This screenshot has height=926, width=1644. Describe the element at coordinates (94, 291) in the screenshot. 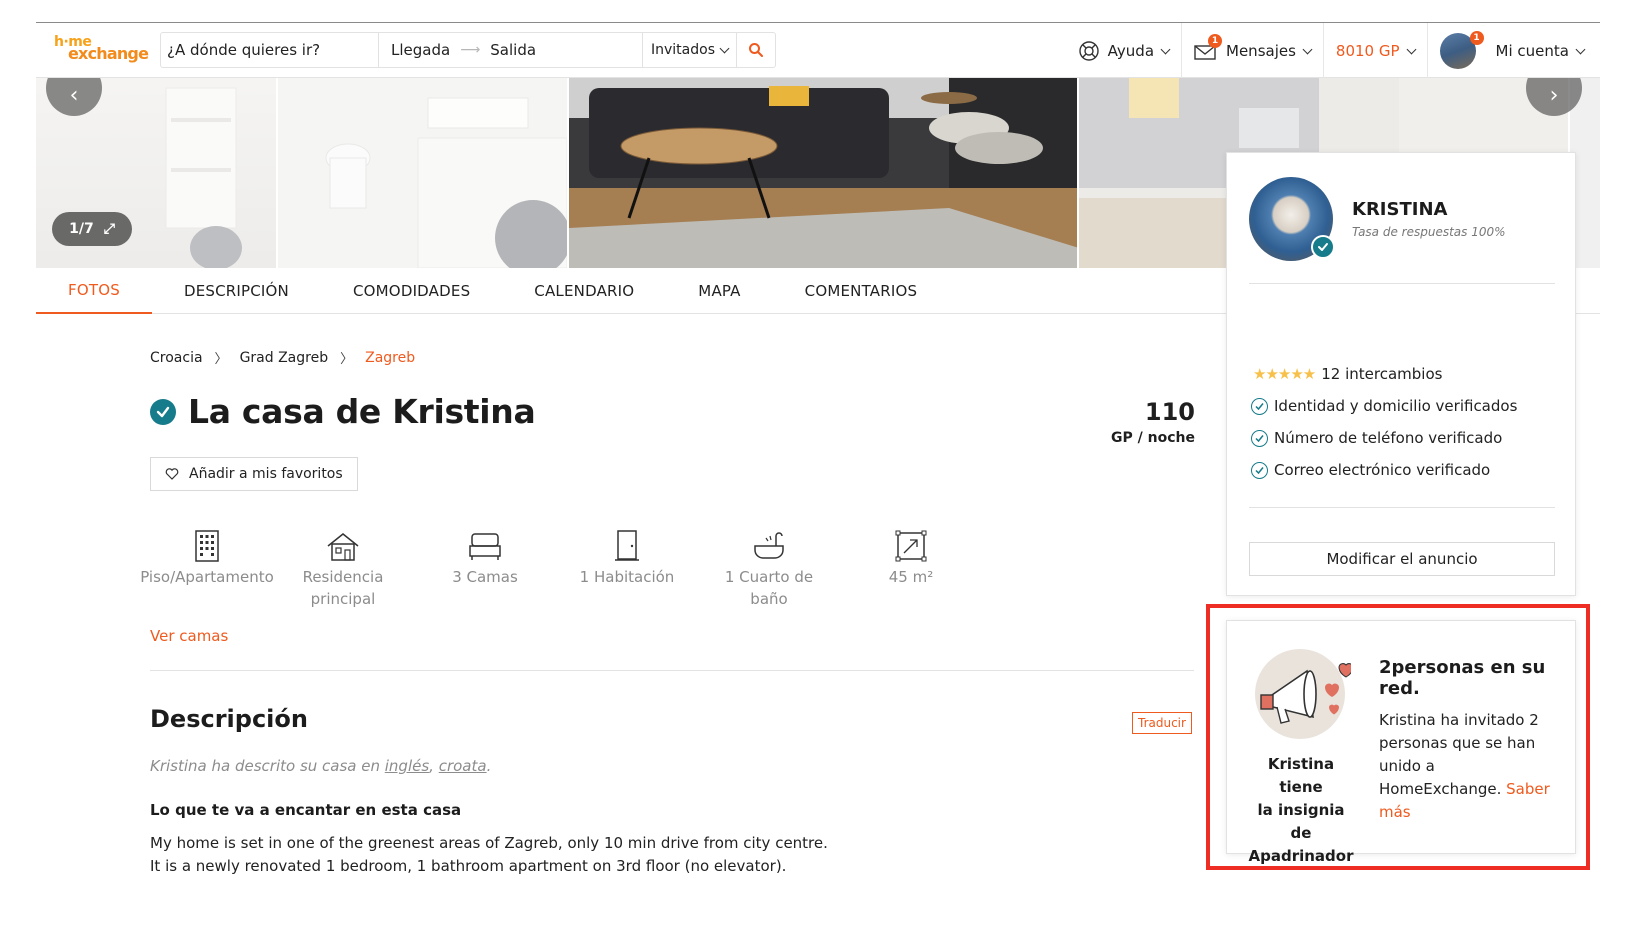

I see `tab-fotos: FOTOS` at that location.